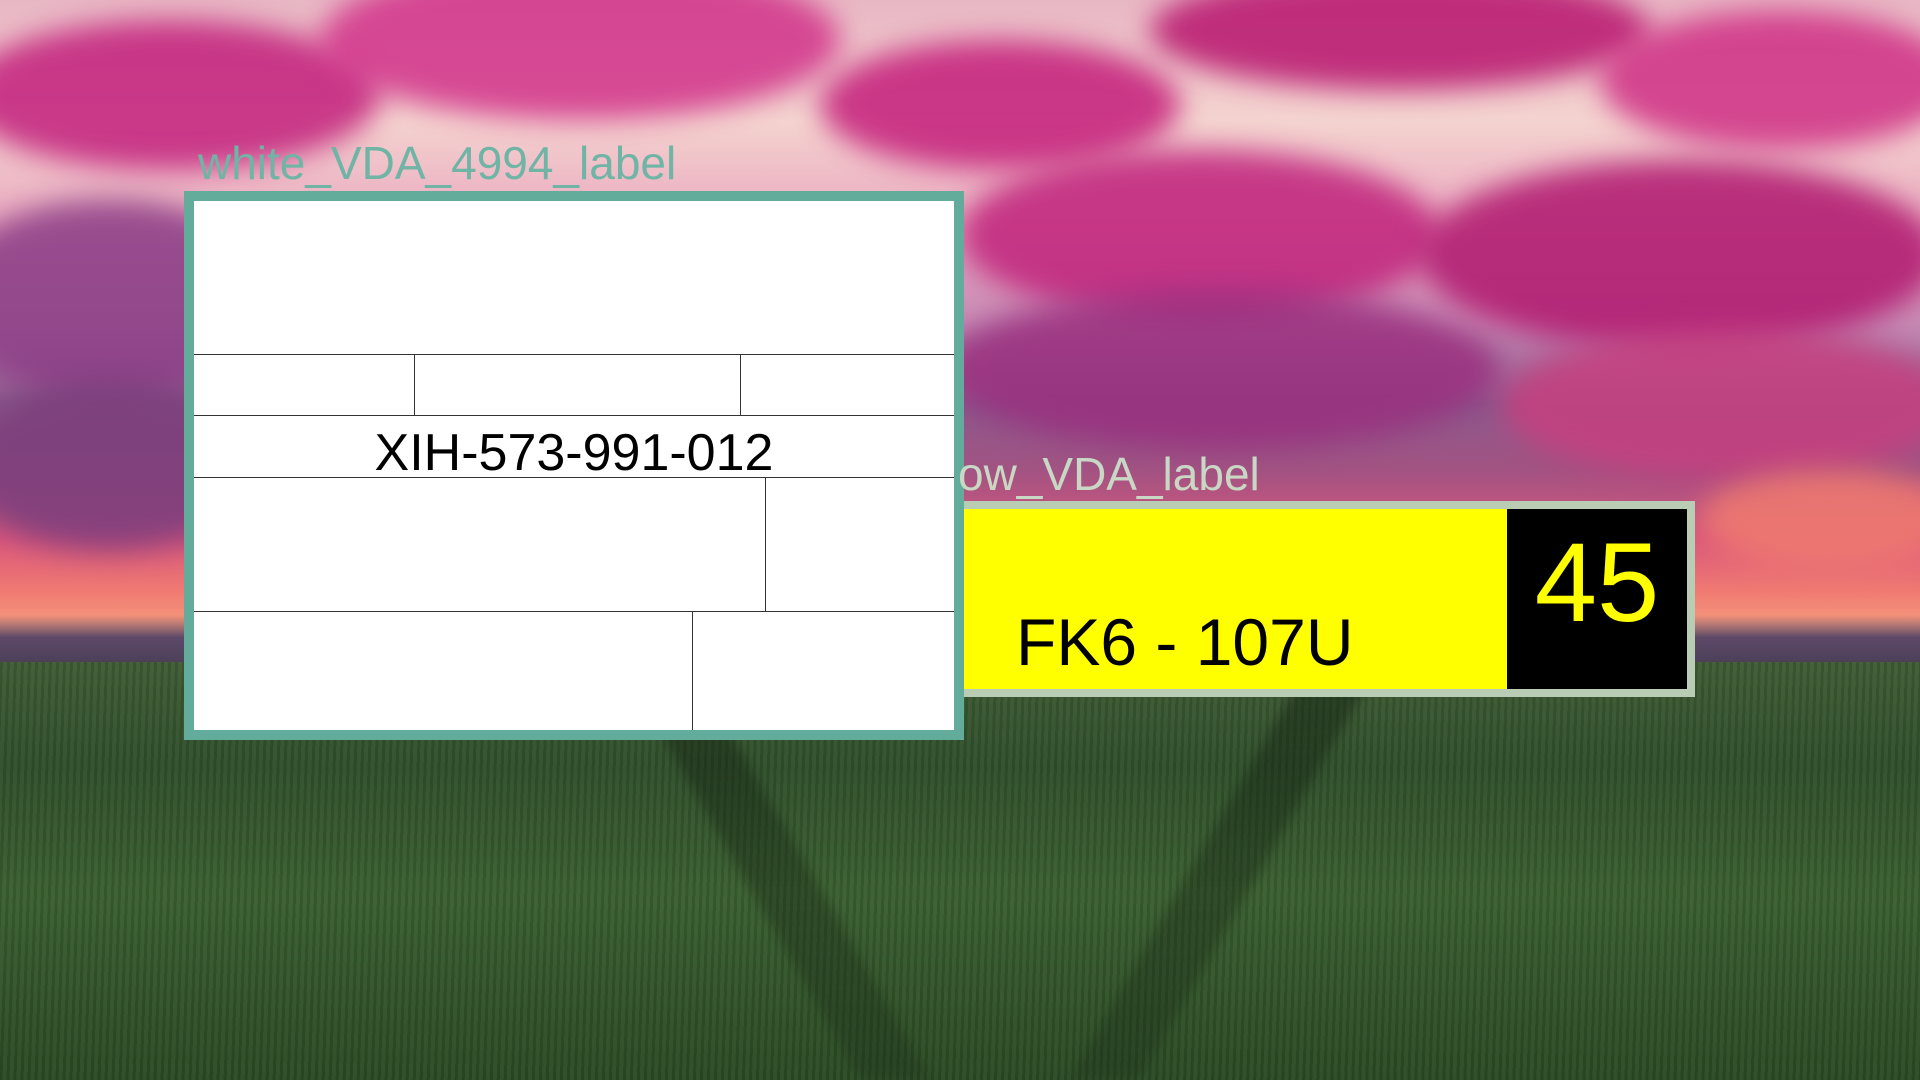  Describe the element at coordinates (574, 453) in the screenshot. I see `white-label-code: XIH-573-991-012` at that location.